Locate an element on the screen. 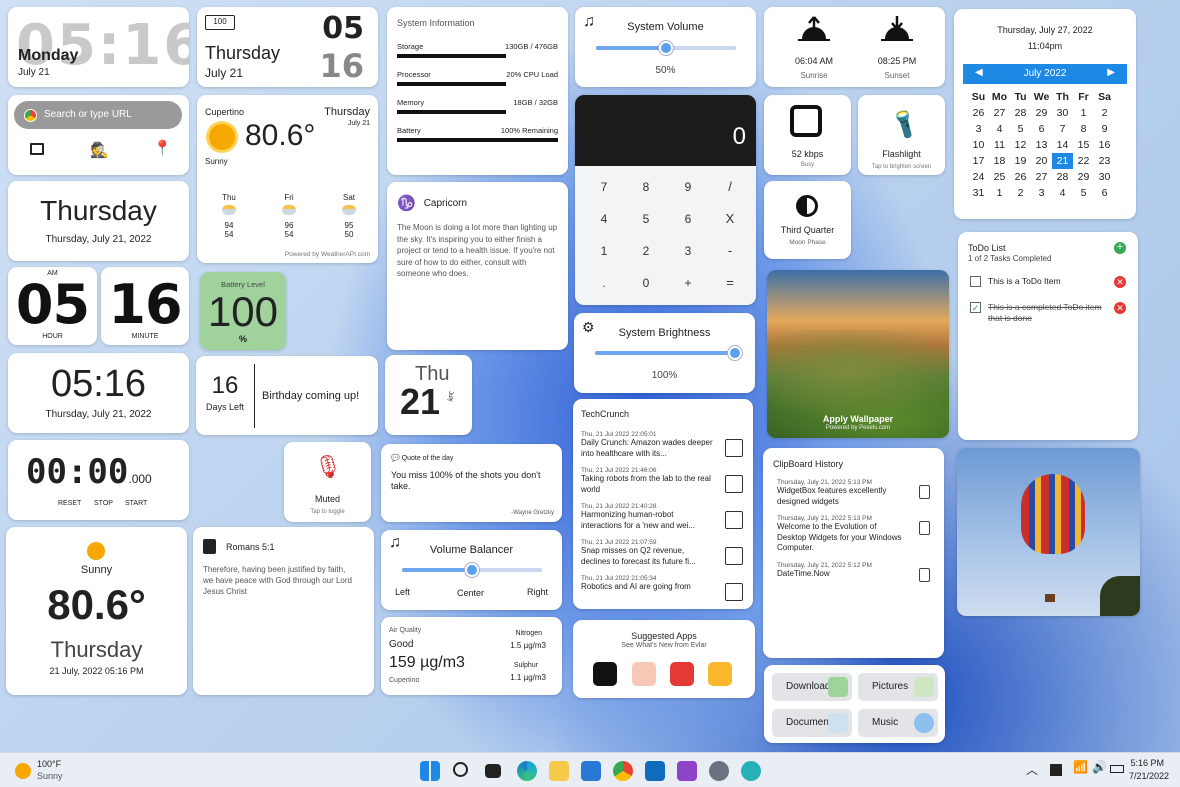  calendar-day: 27 is located at coordinates (1041, 177).